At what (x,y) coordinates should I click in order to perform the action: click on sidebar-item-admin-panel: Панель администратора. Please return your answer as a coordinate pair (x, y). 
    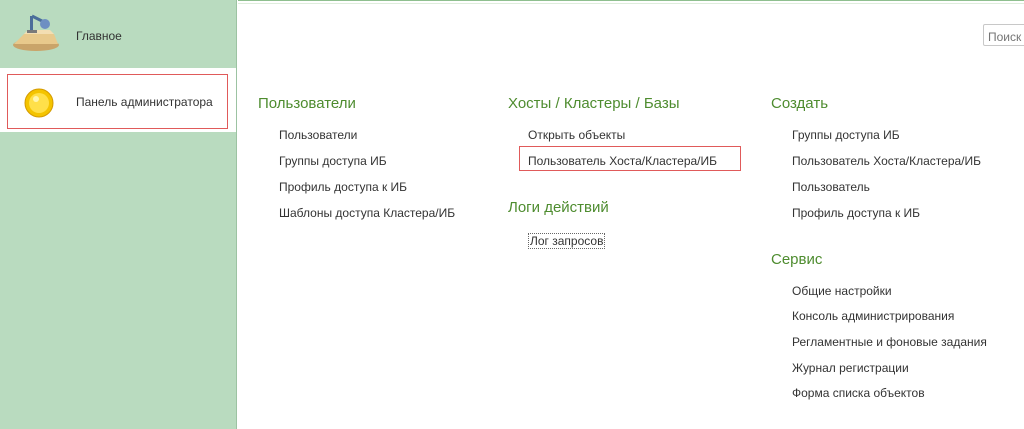
    Looking at the image, I should click on (118, 100).